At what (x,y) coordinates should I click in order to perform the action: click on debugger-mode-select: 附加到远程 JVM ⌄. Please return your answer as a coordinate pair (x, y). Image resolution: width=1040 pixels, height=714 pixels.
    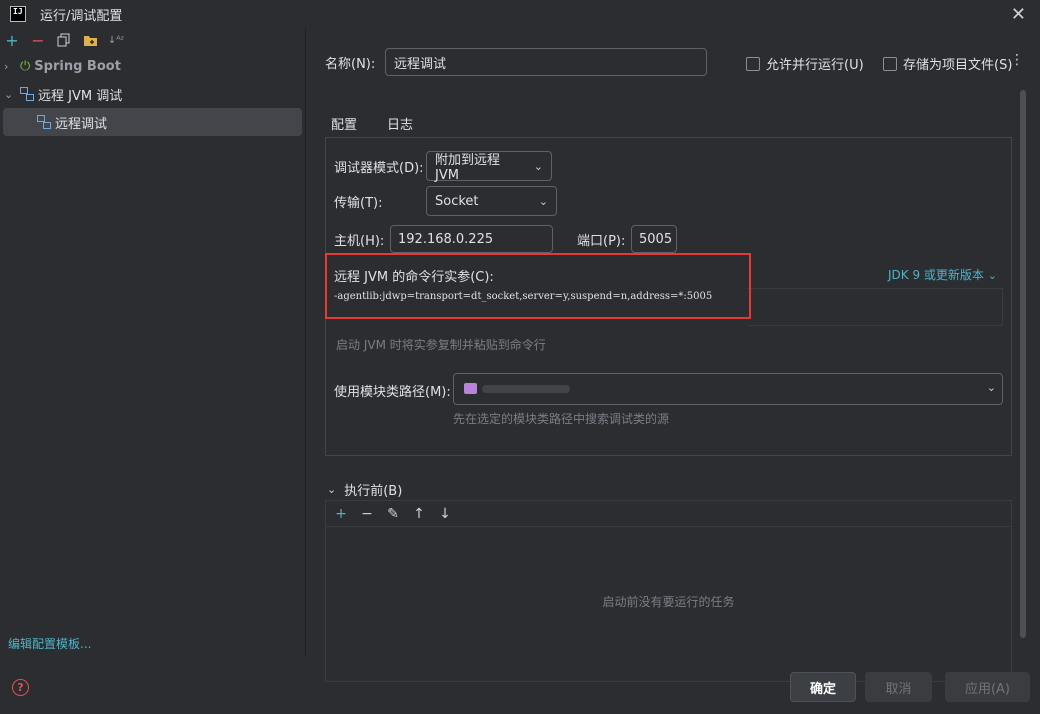
    Looking at the image, I should click on (489, 167).